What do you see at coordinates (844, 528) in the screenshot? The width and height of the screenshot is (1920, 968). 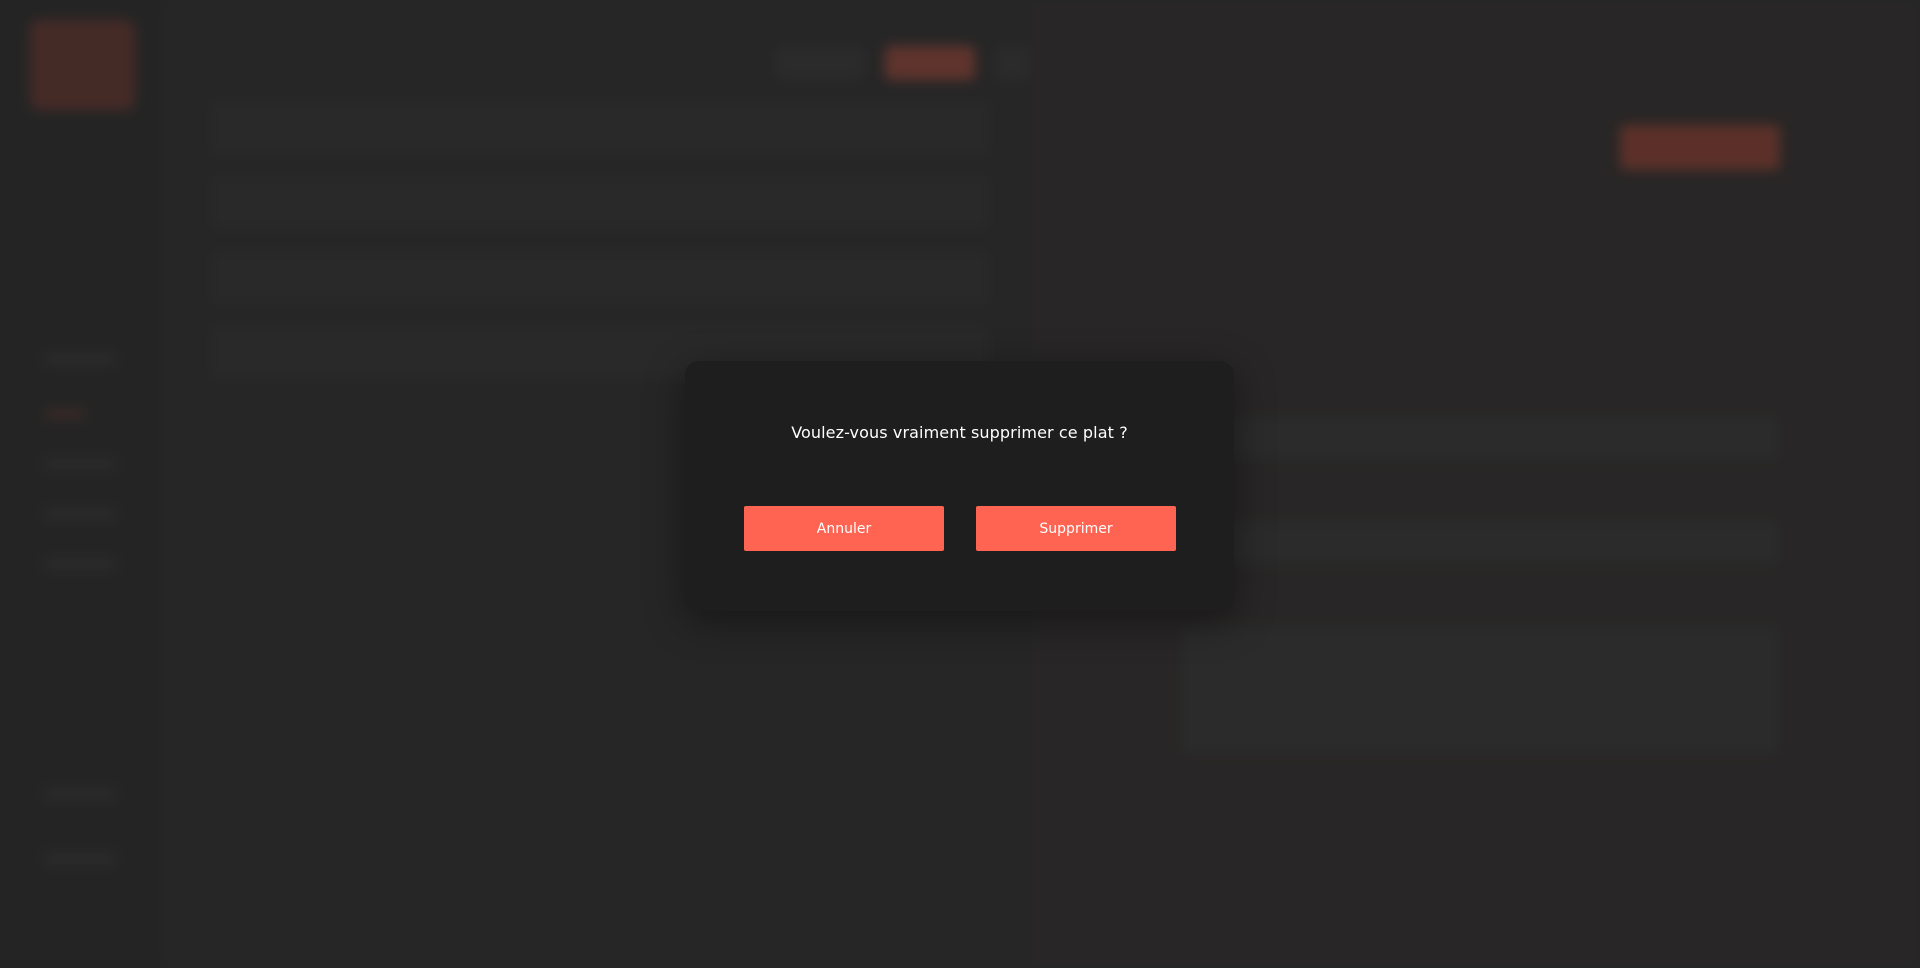 I see `cancel-button: Annuler` at bounding box center [844, 528].